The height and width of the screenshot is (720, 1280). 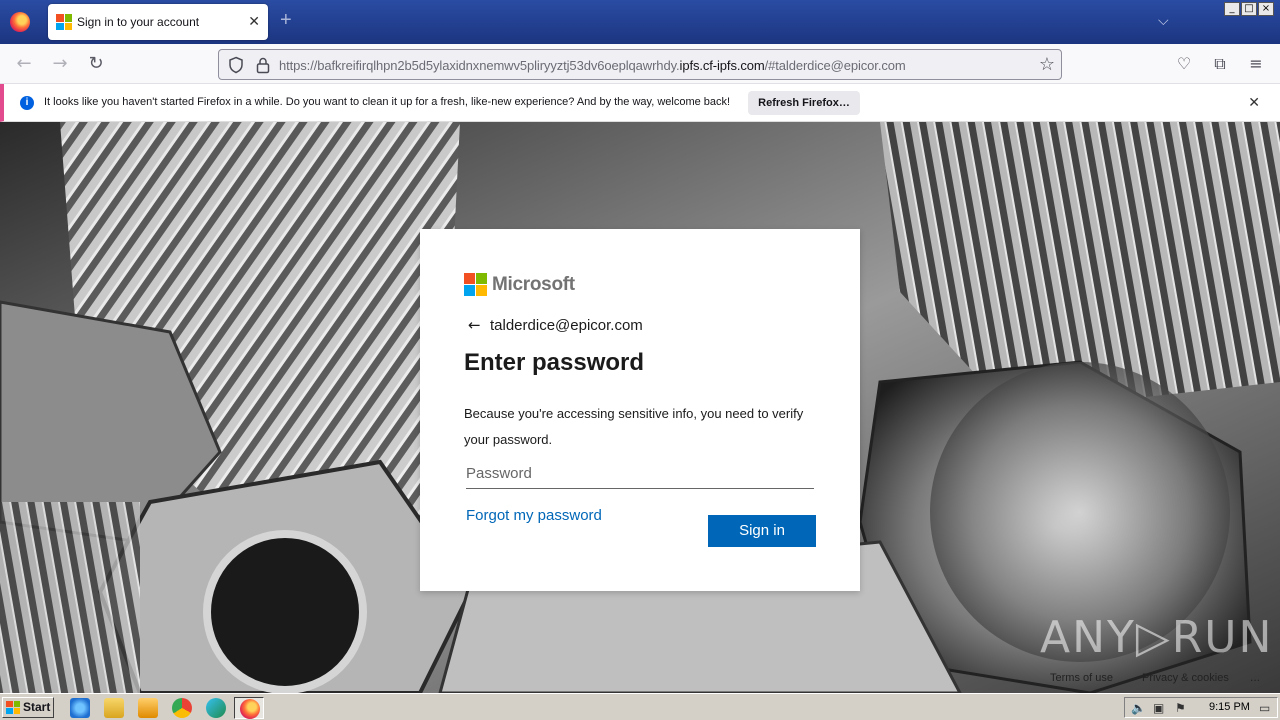 I want to click on windows-flag-icon, so click(x=13, y=707).